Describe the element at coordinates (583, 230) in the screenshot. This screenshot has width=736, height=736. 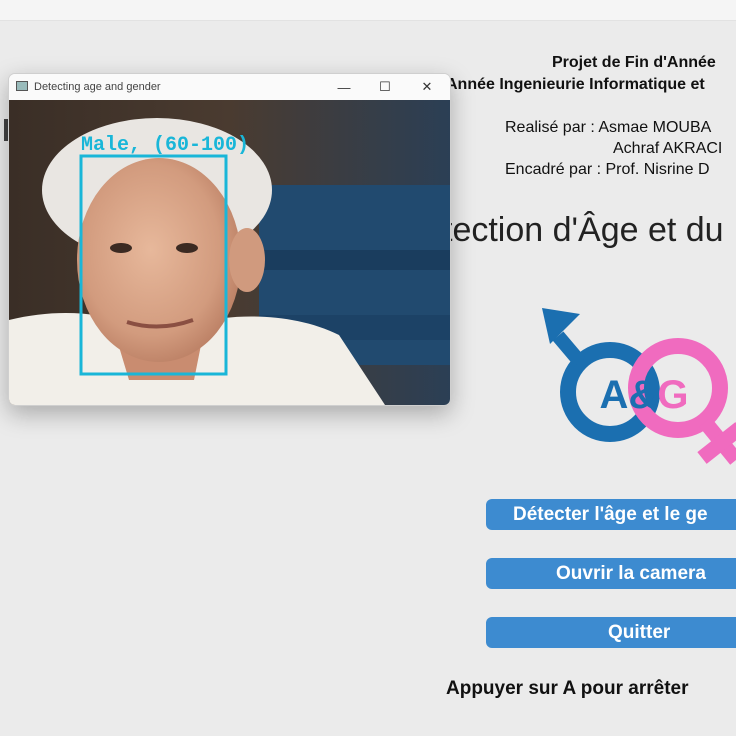
I see `main-title: tection d'Âge et du` at that location.